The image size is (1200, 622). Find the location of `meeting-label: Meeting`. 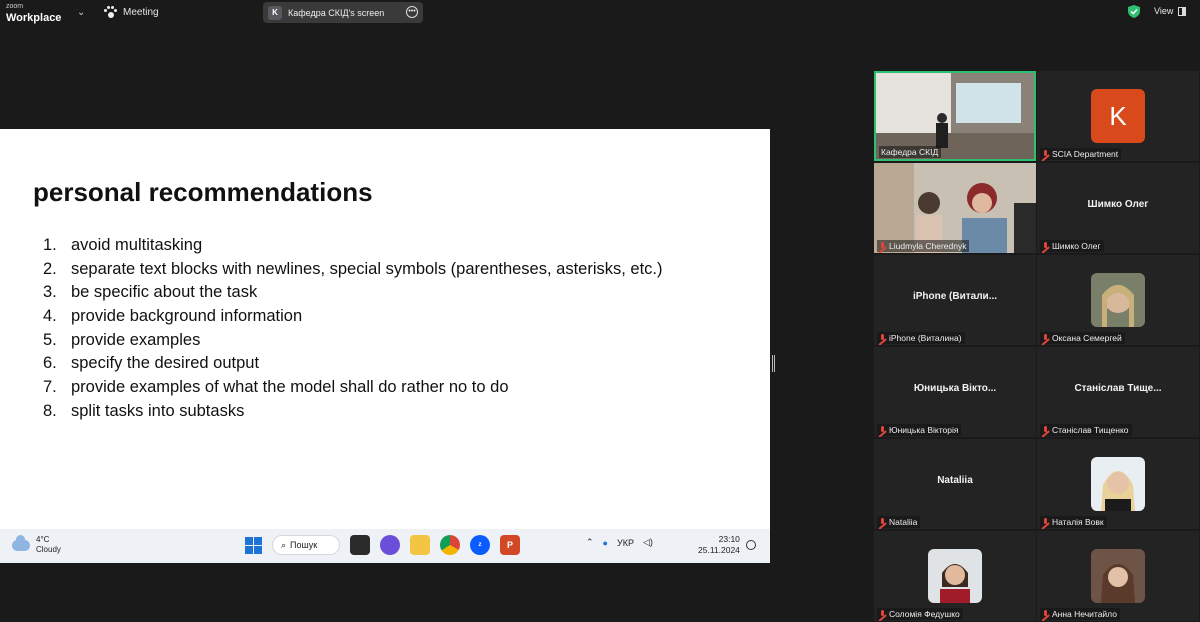

meeting-label: Meeting is located at coordinates (141, 12).